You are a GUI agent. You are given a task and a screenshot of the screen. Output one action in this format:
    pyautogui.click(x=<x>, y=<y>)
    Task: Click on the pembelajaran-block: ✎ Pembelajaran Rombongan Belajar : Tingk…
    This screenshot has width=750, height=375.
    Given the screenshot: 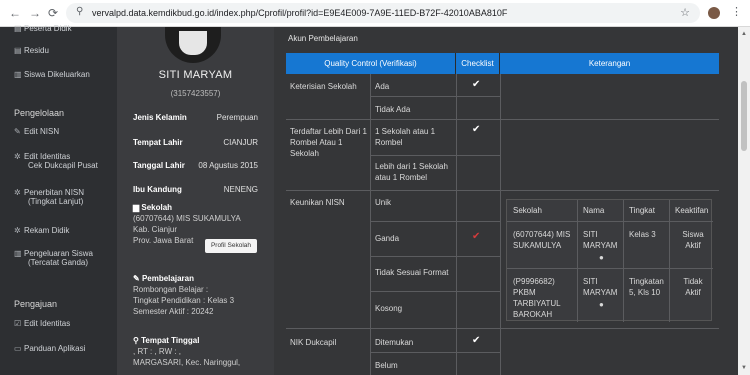 What is the action you would take?
    pyautogui.click(x=184, y=295)
    